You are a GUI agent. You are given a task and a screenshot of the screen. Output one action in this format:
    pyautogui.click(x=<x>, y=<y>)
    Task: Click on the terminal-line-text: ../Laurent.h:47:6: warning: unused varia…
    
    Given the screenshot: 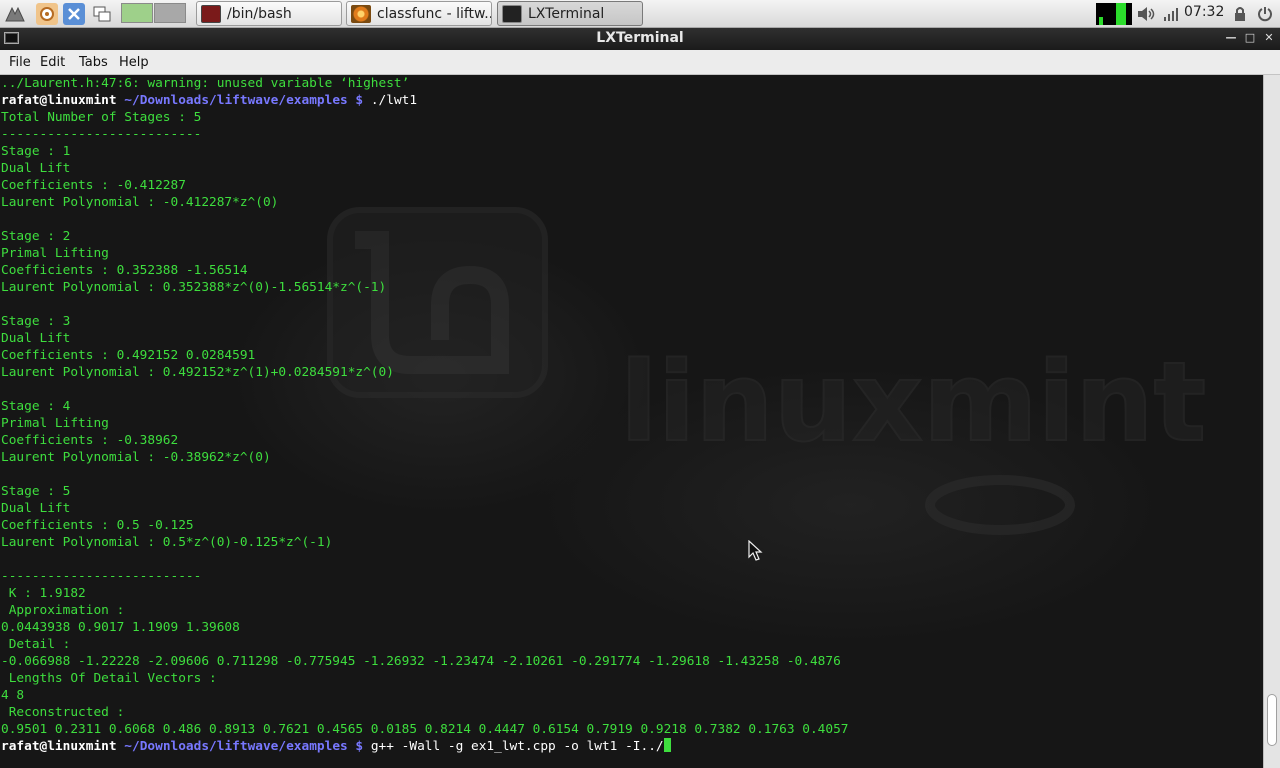 What is the action you would take?
    pyautogui.click(x=205, y=83)
    